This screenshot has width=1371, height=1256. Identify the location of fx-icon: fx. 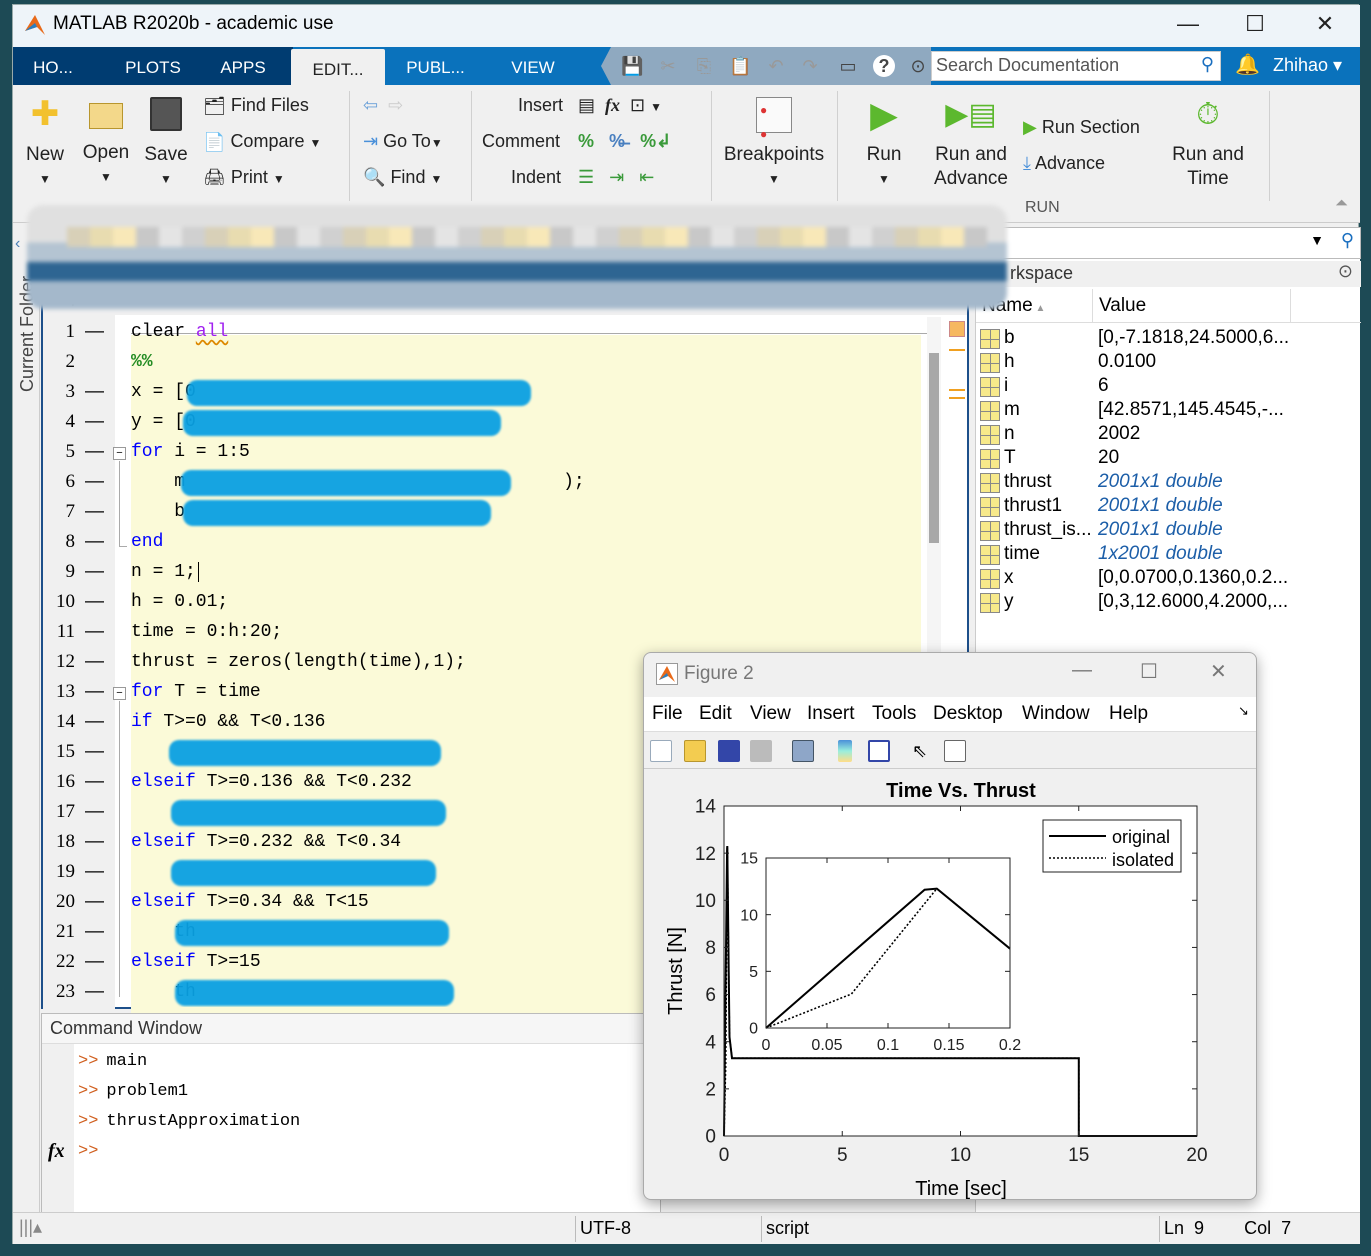
(612, 105).